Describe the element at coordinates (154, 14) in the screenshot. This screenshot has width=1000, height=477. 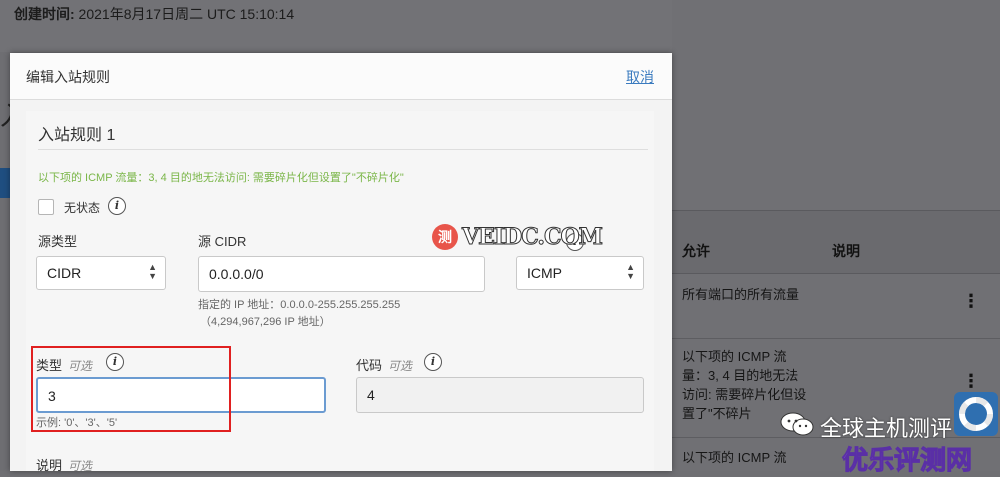
I see `created-time: 创建时间: 2021年8月17日周二 UTC 15:10:14` at that location.